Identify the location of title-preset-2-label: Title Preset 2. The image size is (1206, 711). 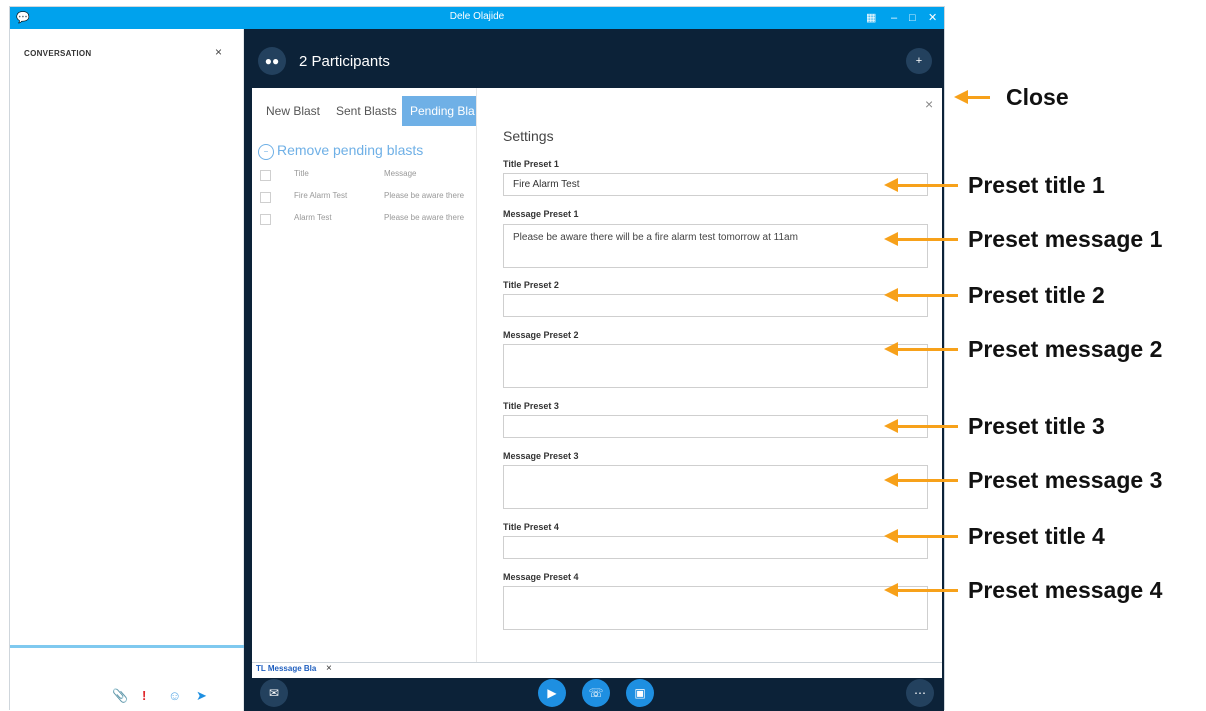
(531, 285).